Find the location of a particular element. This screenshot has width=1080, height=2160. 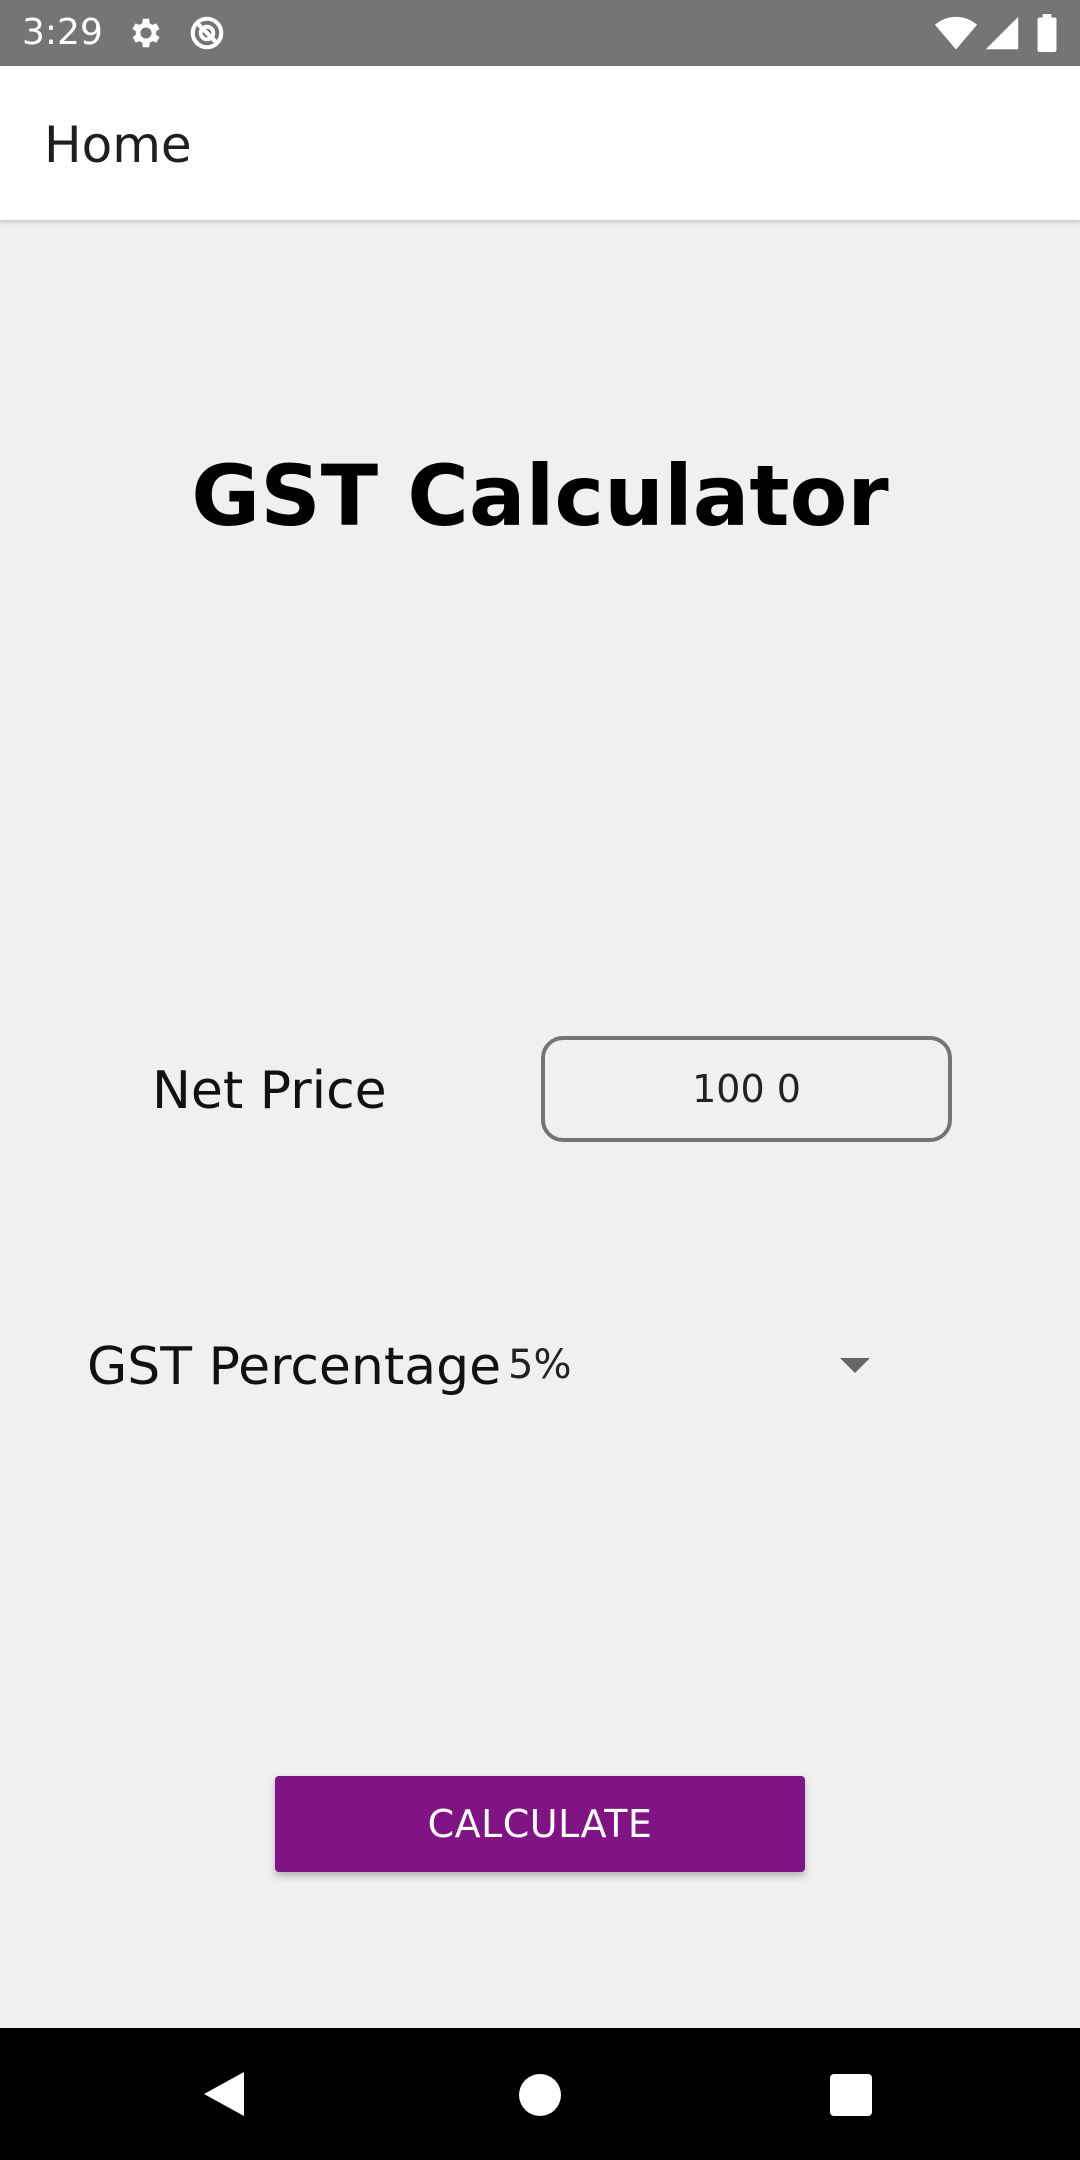

navigation-bar is located at coordinates (540, 2094).